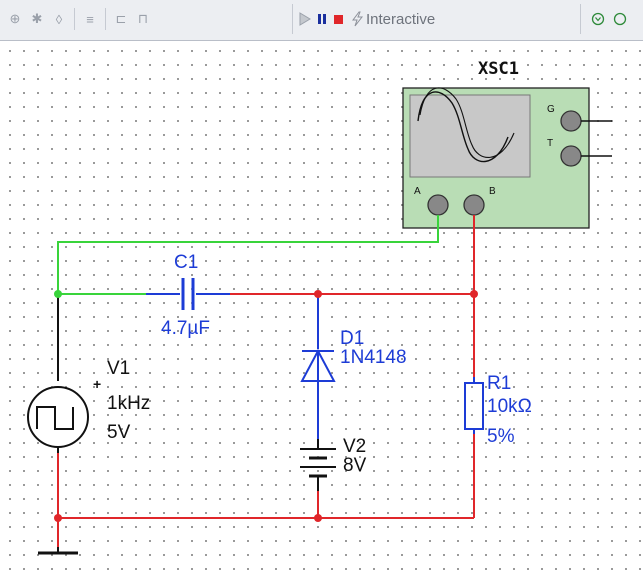 The width and height of the screenshot is (643, 579). Describe the element at coordinates (358, 19) in the screenshot. I see `lightning-icon` at that location.